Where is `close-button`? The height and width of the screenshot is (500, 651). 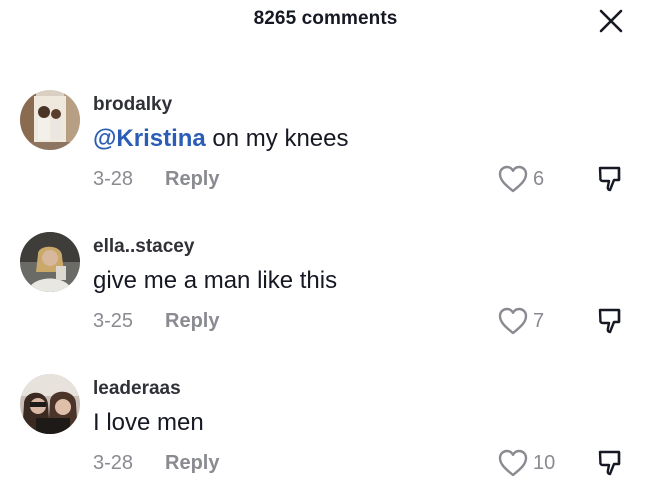
close-button is located at coordinates (611, 21).